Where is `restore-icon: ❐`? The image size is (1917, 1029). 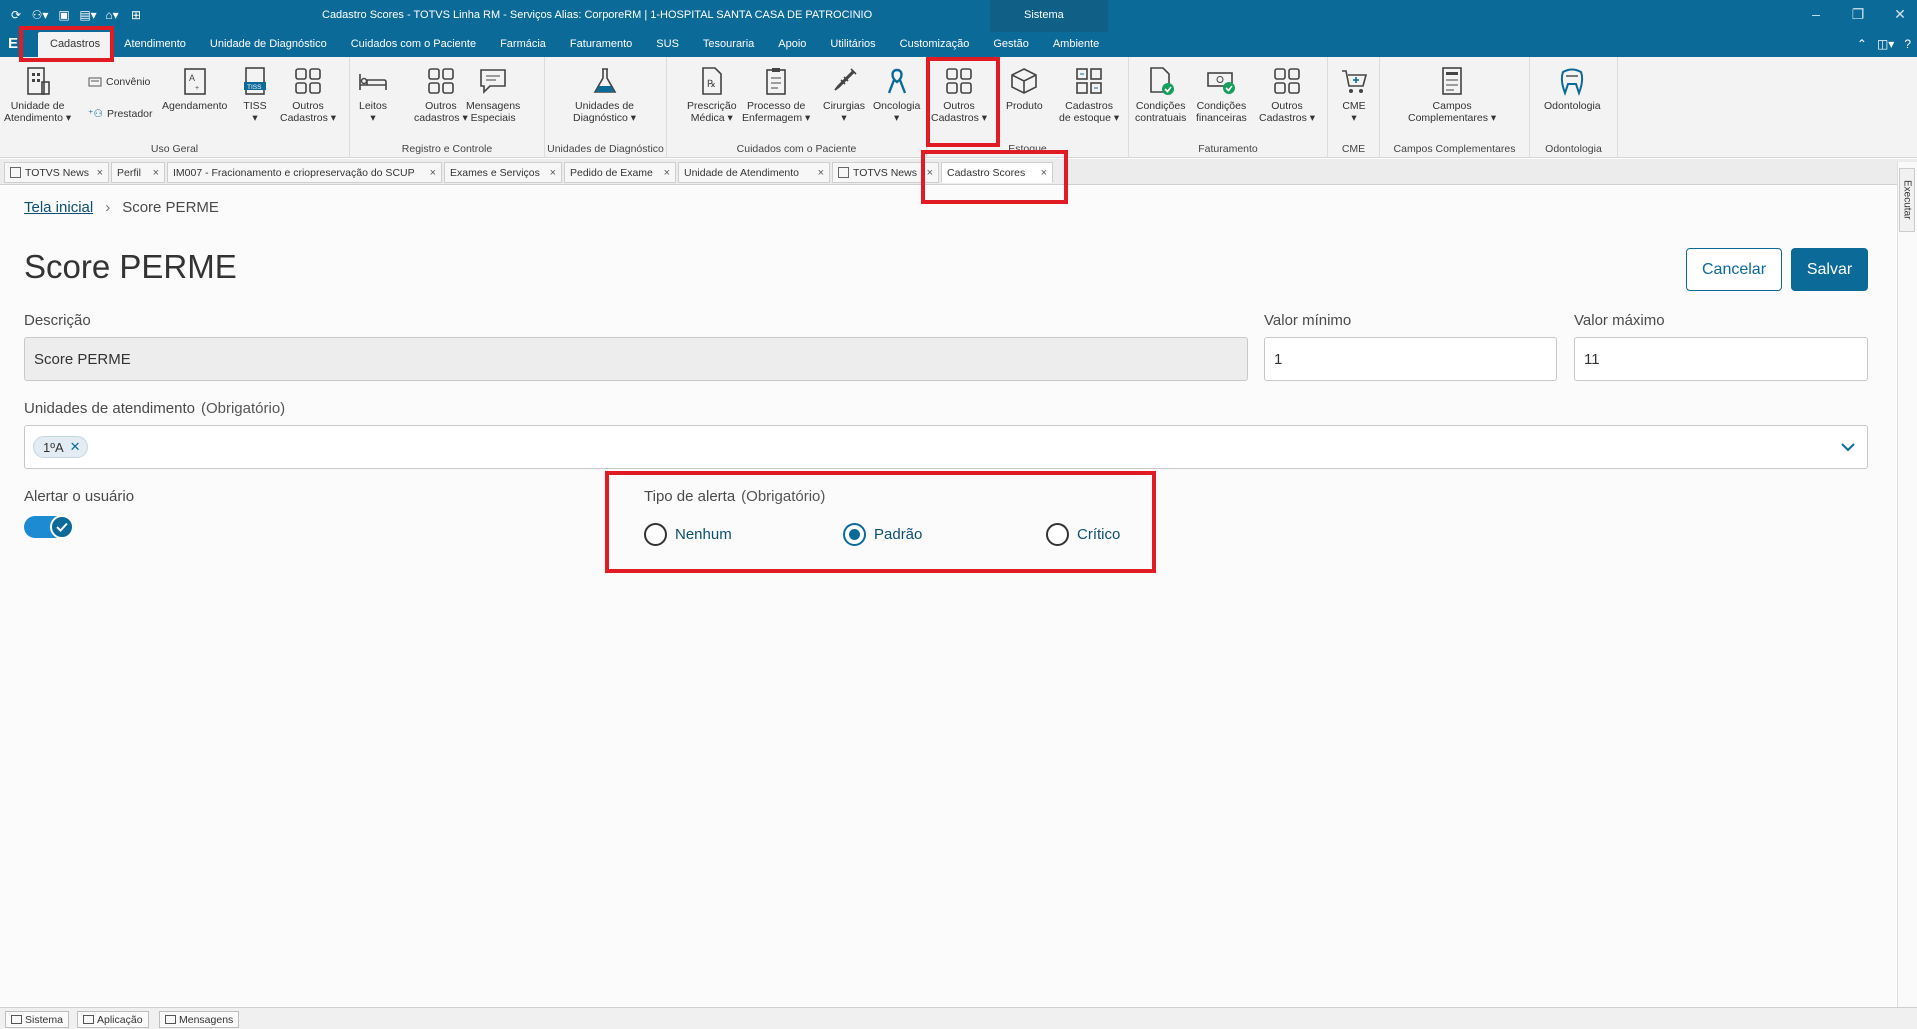 restore-icon: ❐ is located at coordinates (1858, 14).